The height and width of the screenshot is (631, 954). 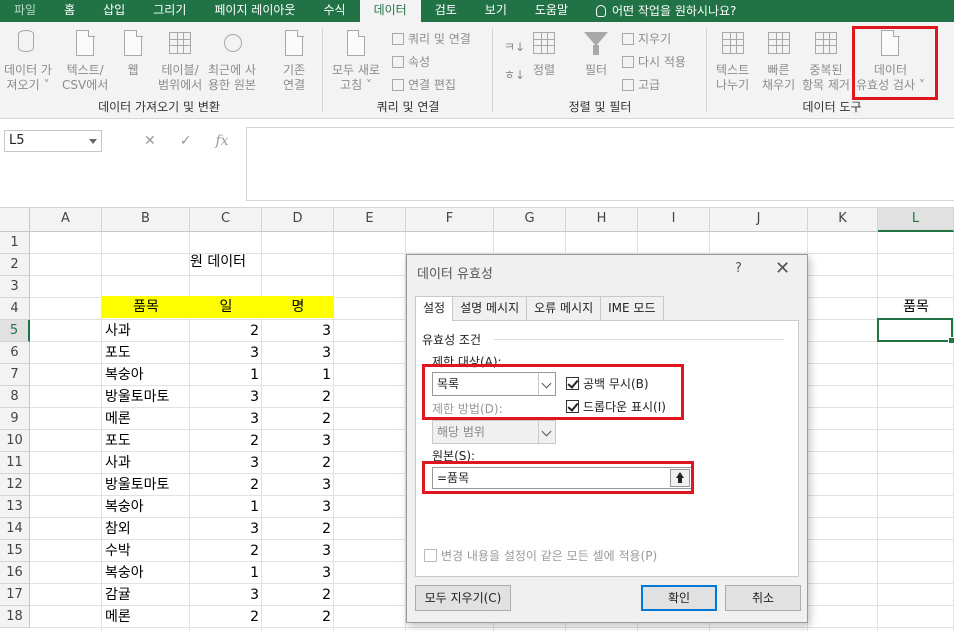 I want to click on tab-view: 보기, so click(x=496, y=11).